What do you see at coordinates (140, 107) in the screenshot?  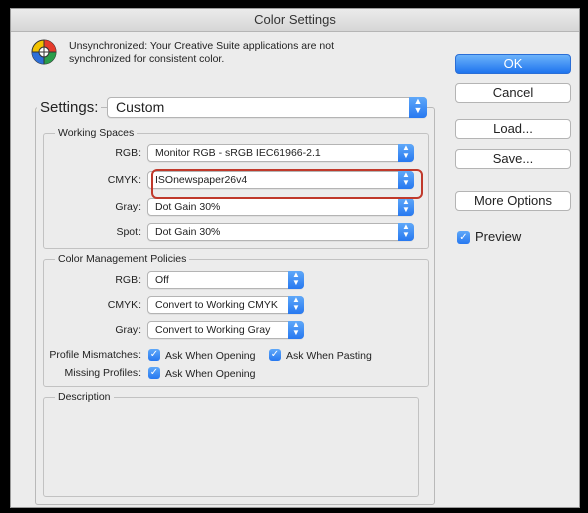 I see `settings-value: Custom` at bounding box center [140, 107].